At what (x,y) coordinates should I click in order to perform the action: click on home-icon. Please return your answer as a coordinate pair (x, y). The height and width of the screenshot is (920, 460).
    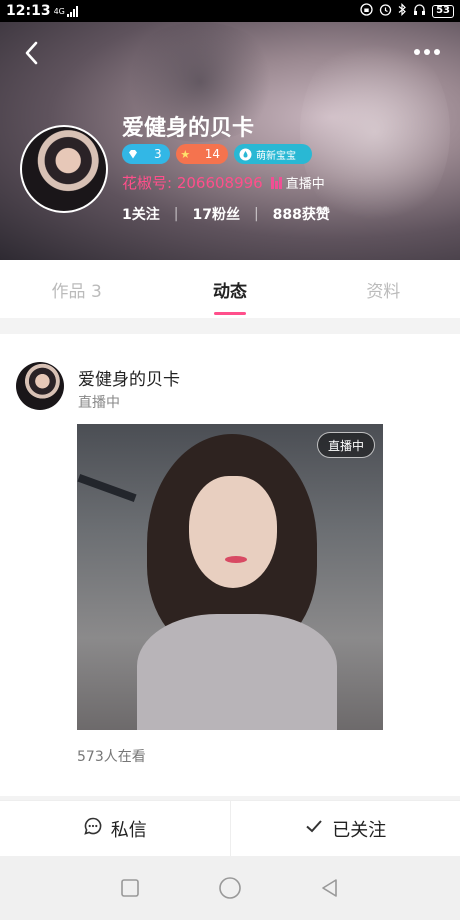
    Looking at the image, I should click on (230, 888).